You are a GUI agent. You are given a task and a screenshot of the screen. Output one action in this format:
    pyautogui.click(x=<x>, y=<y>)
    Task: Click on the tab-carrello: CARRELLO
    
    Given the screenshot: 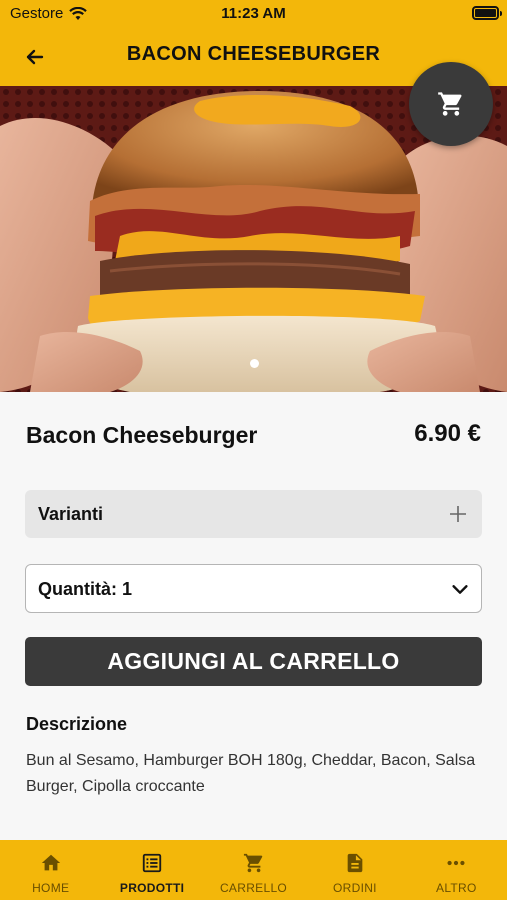 What is the action you would take?
    pyautogui.click(x=253, y=870)
    